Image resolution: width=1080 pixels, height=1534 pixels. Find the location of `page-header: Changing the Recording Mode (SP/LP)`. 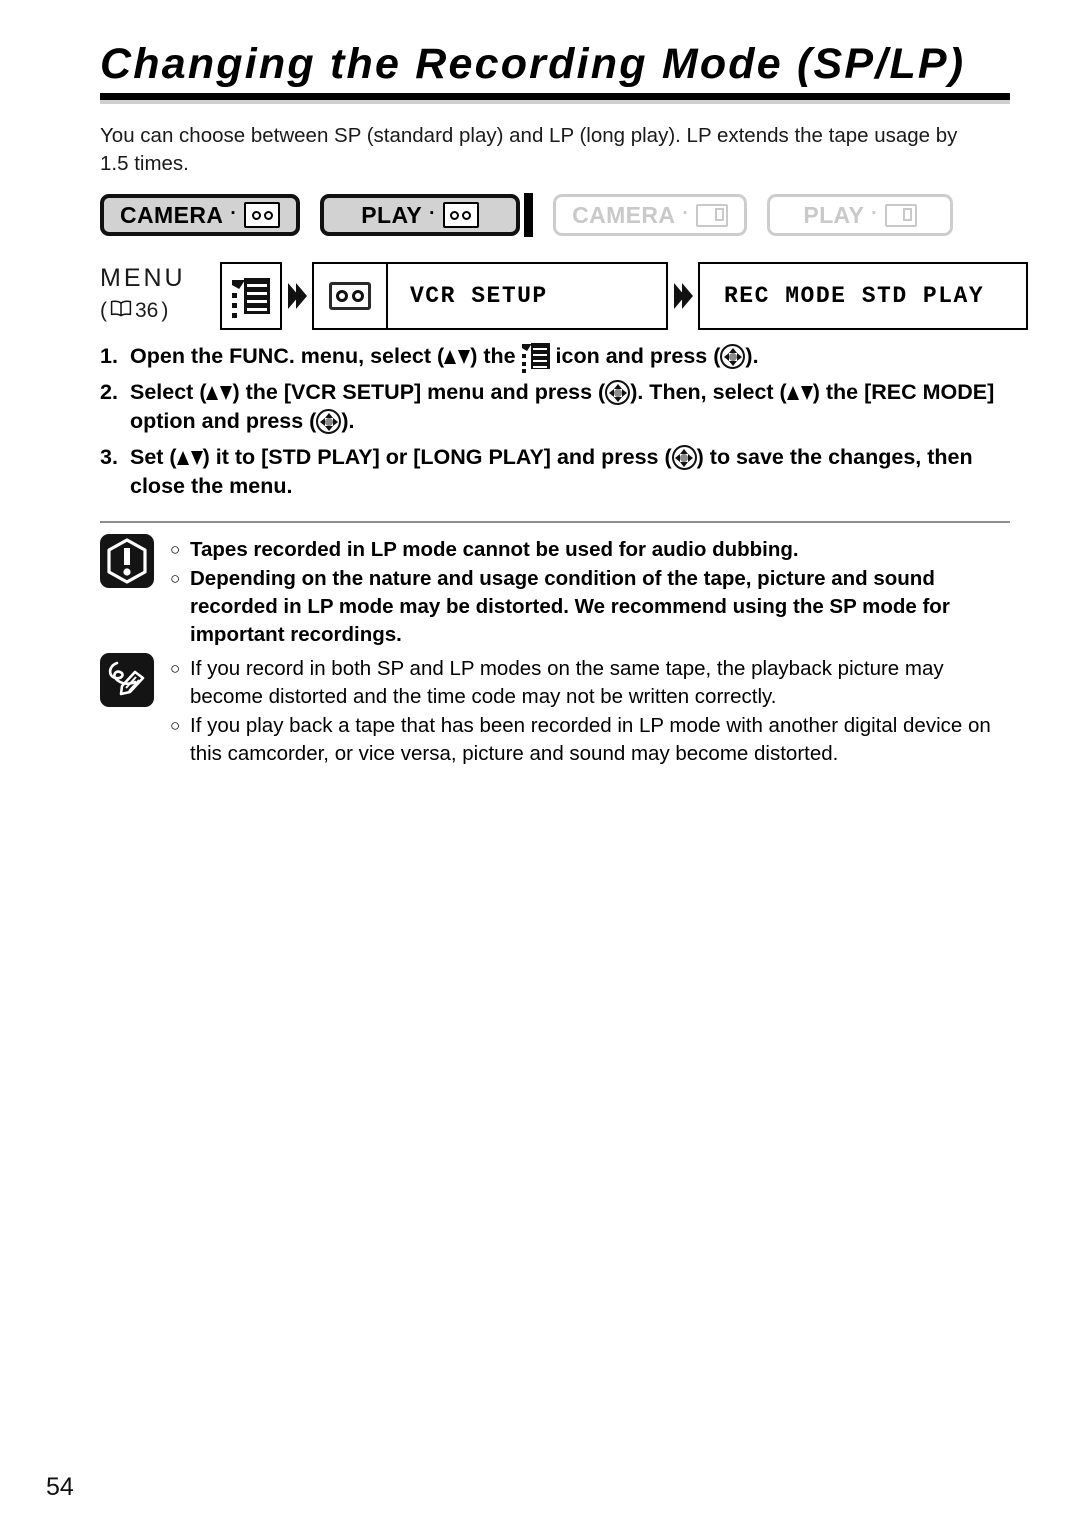

page-header: Changing the Recording Mode (SP/LP) is located at coordinates (555, 70).